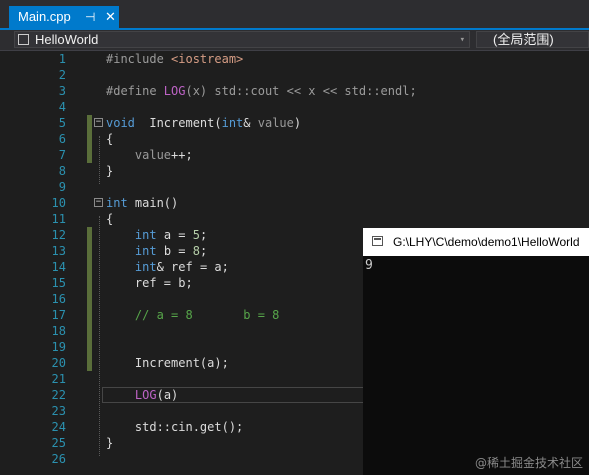 The width and height of the screenshot is (589, 475). What do you see at coordinates (294, 59) in the screenshot?
I see `code-line: 1 #include <iostream>` at bounding box center [294, 59].